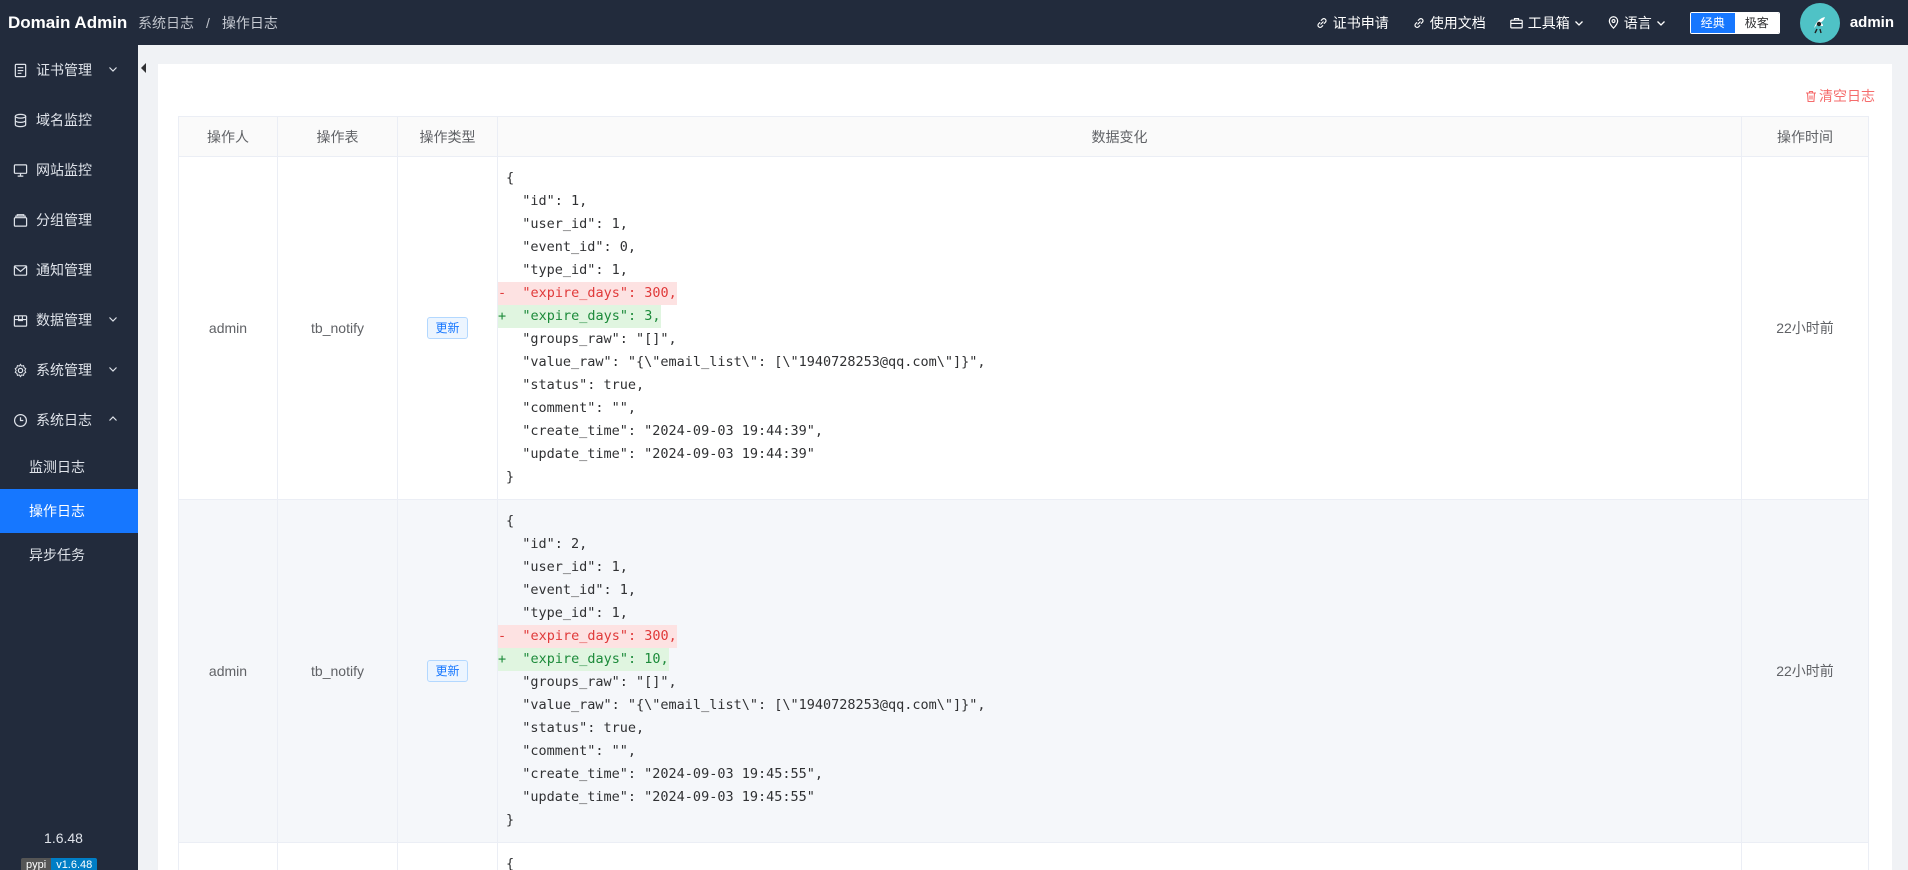  I want to click on cell-table, so click(337, 856).